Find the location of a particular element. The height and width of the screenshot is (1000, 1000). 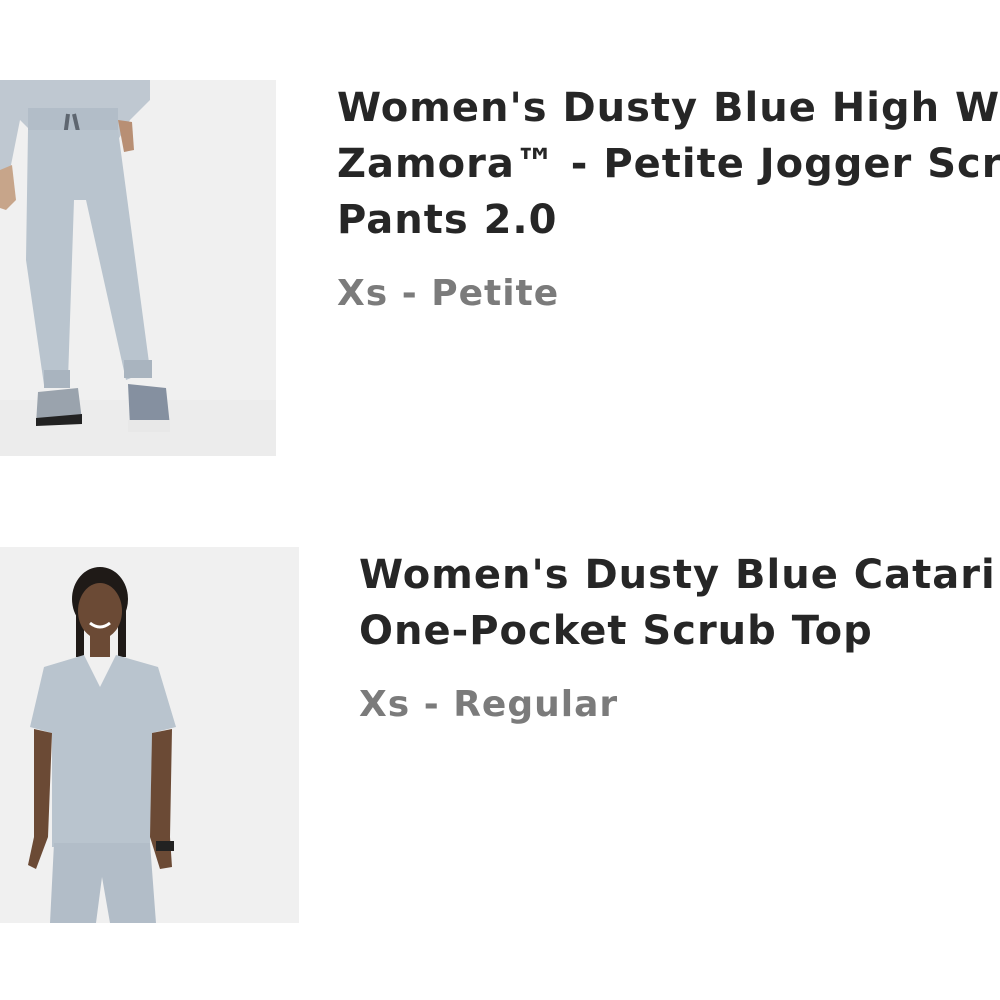

product-title-line: One-Pocket Scrub Top is located at coordinates (616, 631).